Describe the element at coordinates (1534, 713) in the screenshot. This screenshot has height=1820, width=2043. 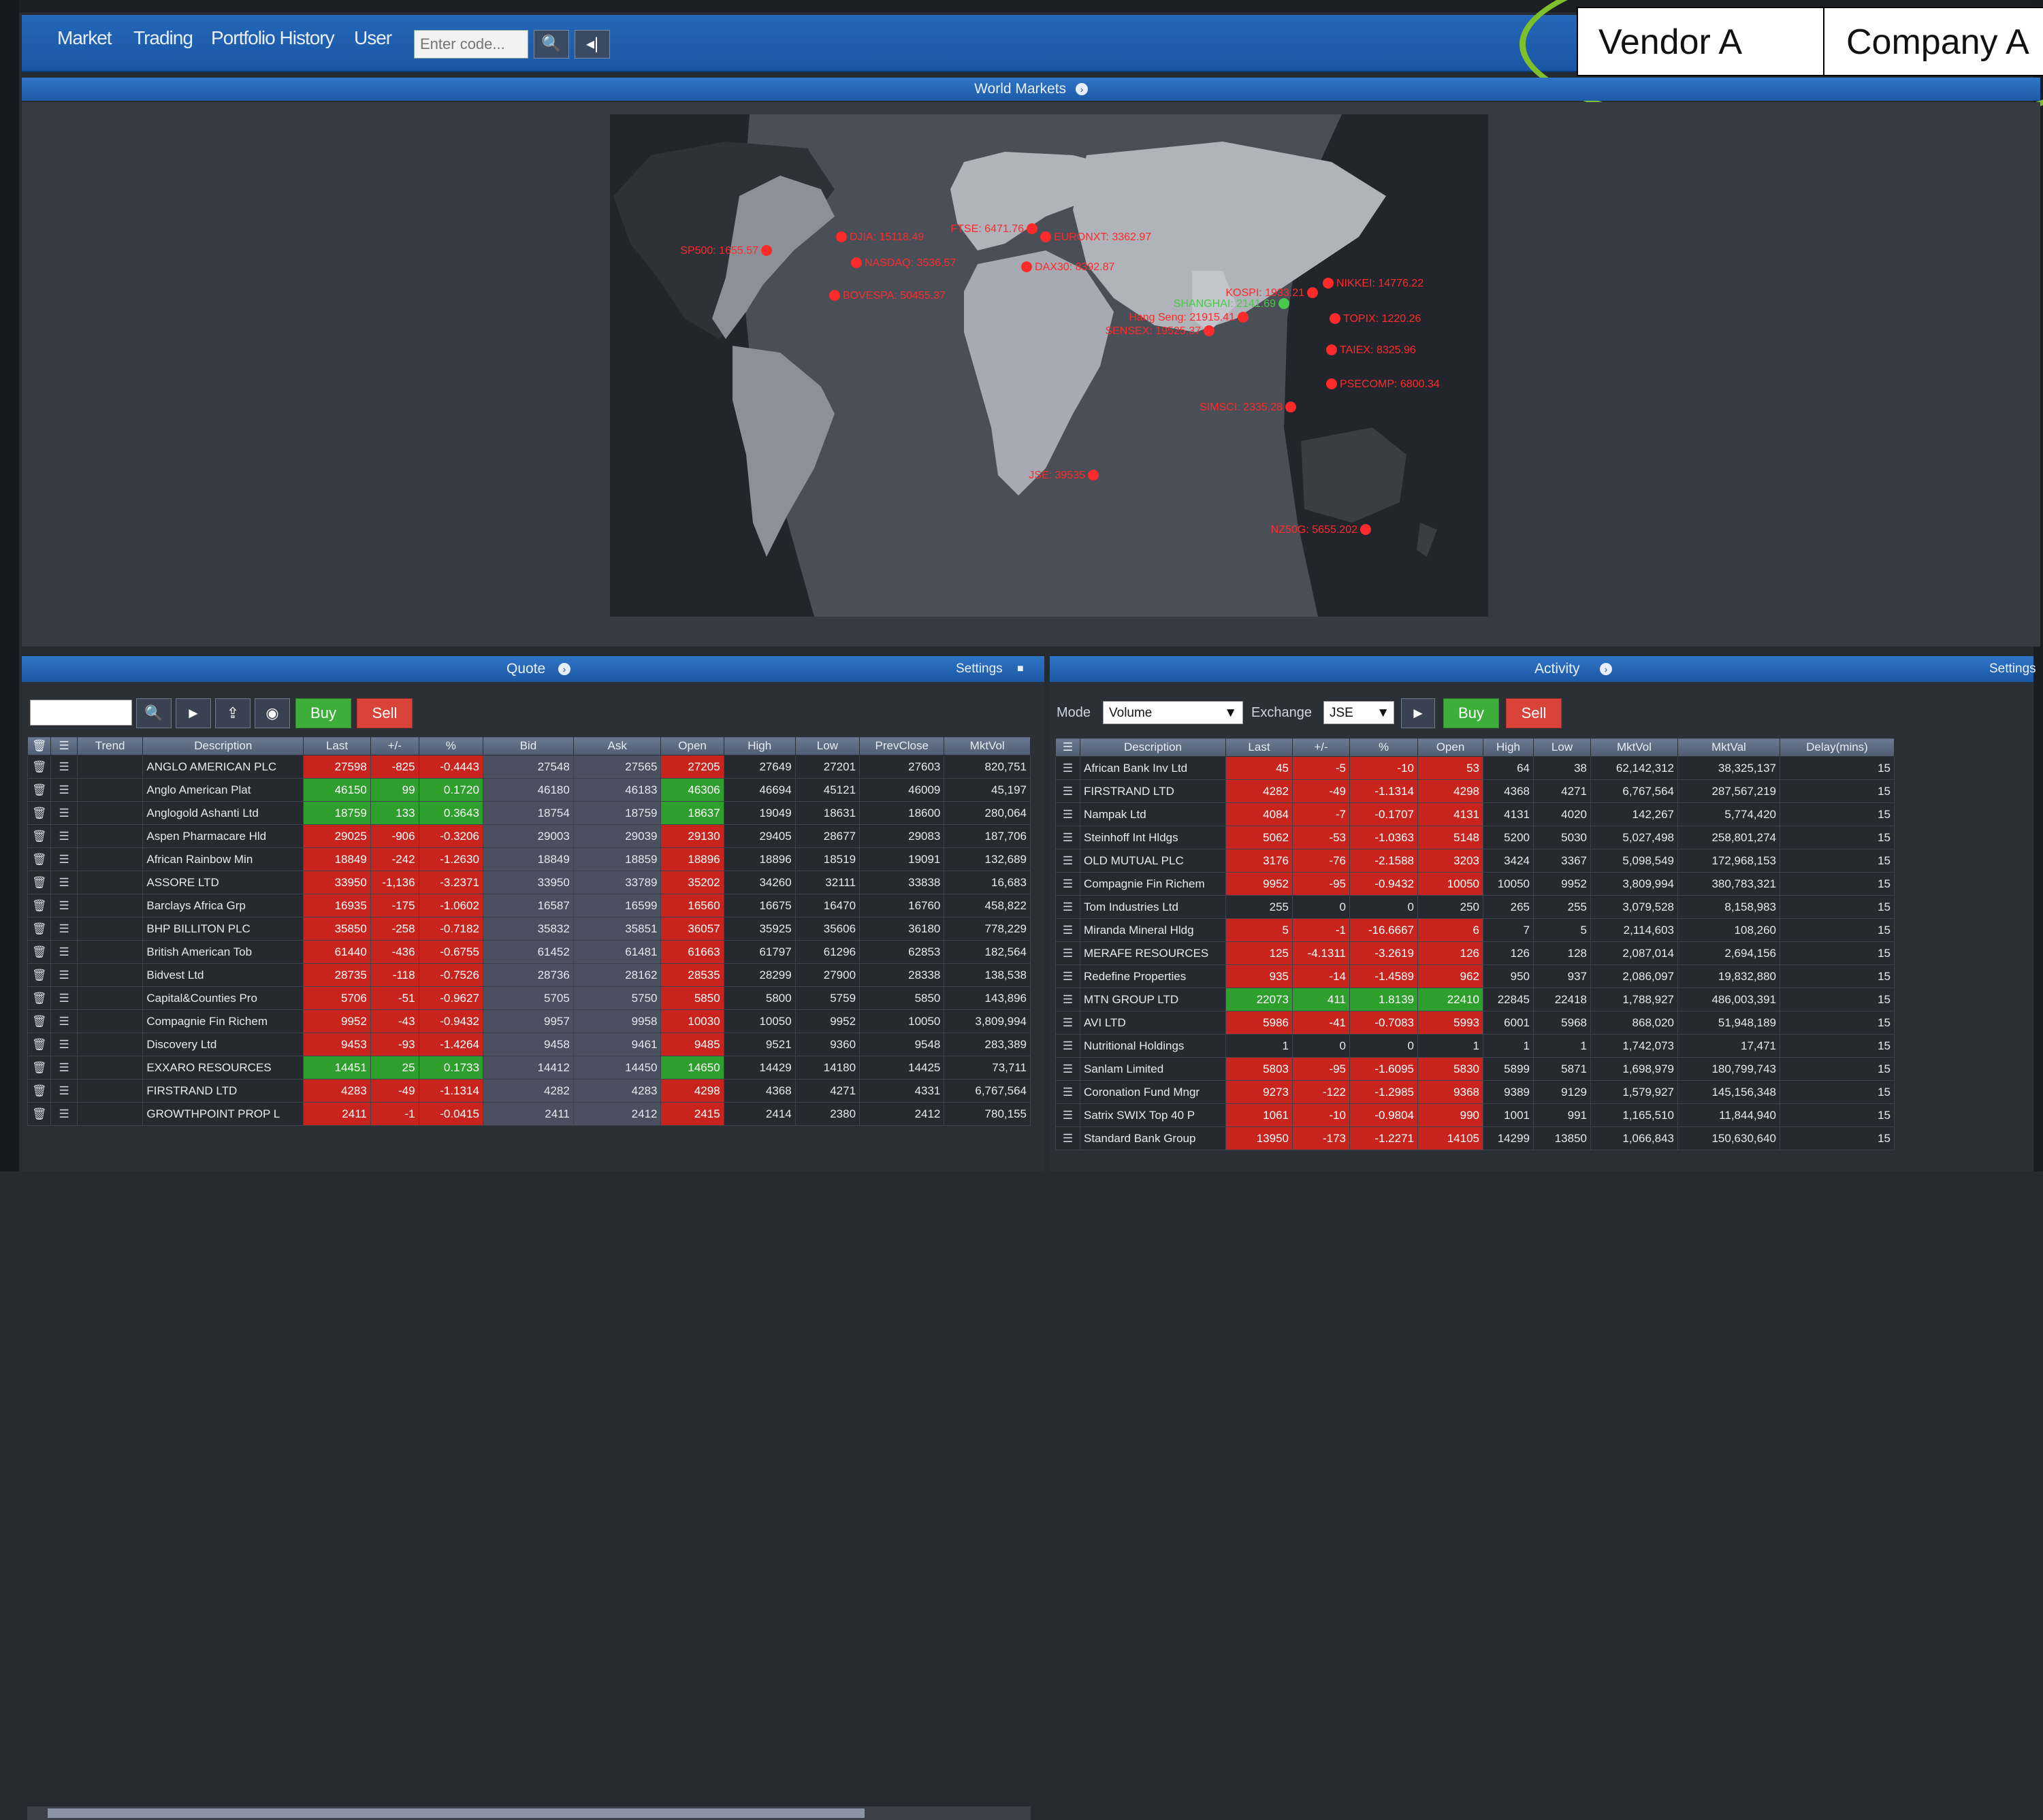
I see `activity-sell-button: Sell` at that location.